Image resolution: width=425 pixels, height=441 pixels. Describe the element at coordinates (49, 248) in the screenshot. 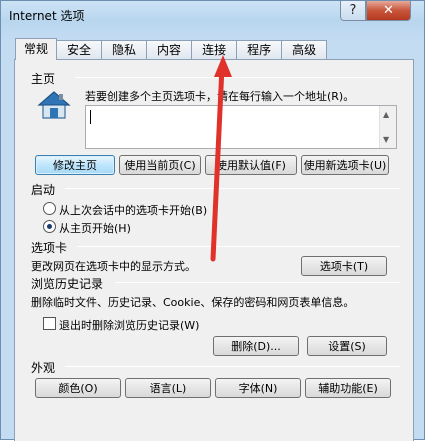

I see `tabs-section-label: 选项卡` at that location.